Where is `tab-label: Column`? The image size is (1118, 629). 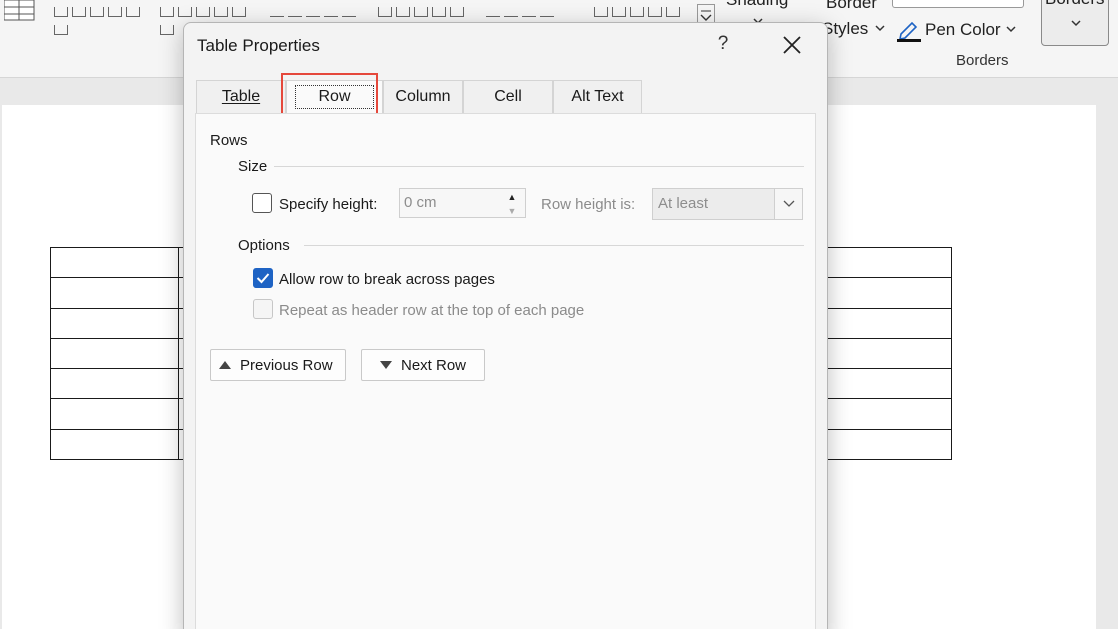
tab-label: Column is located at coordinates (423, 96).